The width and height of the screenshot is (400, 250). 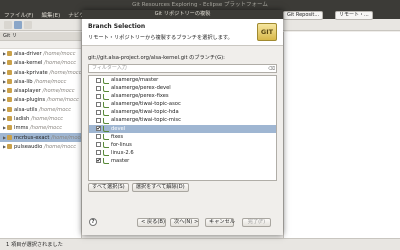 What do you see at coordinates (18, 15) in the screenshot?
I see `menu-file: ファイル(F)` at bounding box center [18, 15].